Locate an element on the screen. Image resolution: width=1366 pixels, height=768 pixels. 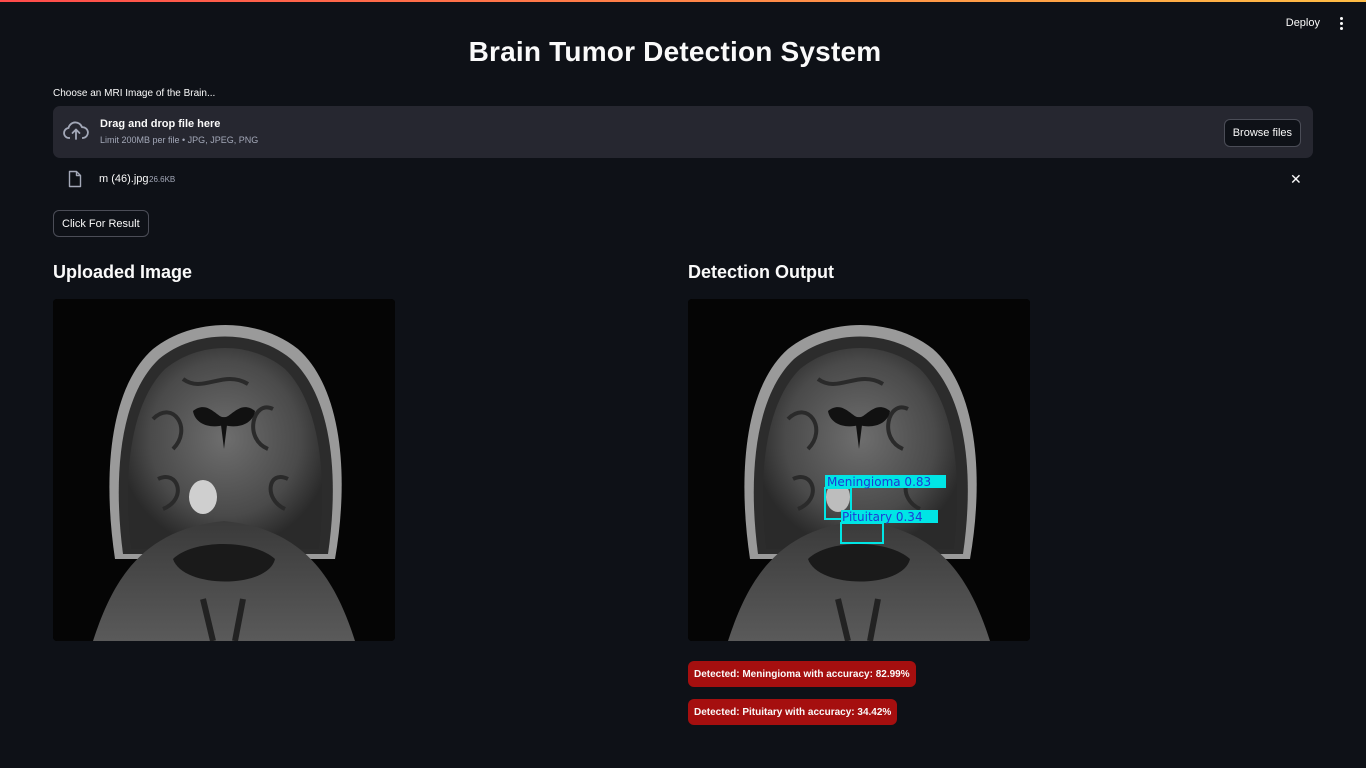
app-toolbar: Deploy is located at coordinates (1326, 23).